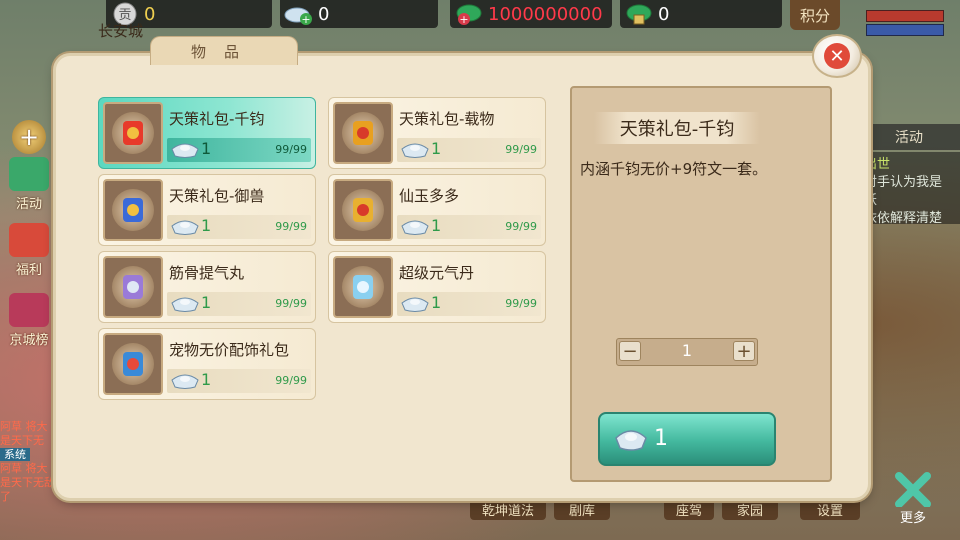 This screenshot has width=960, height=540. I want to click on gold-add-icon: +, so click(469, 14).